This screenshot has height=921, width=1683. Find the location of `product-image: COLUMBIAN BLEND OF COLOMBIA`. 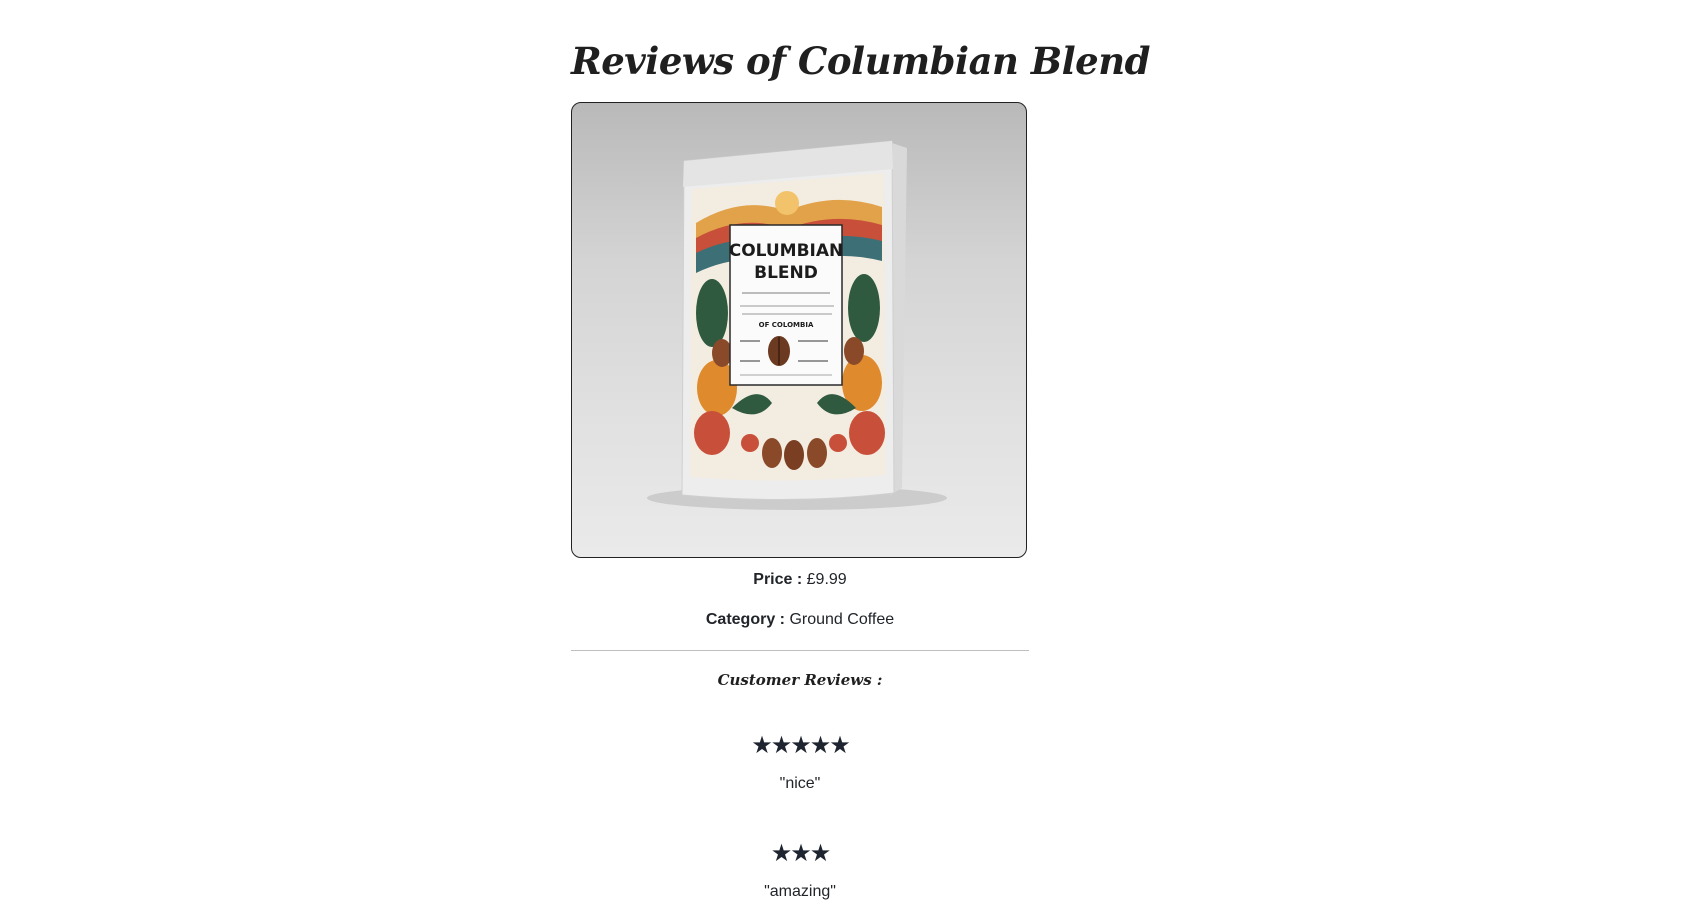

product-image: COLUMBIAN BLEND OF COLOMBIA is located at coordinates (799, 330).